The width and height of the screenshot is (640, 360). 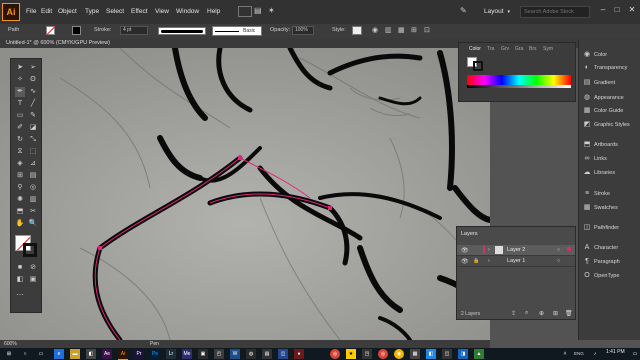 What do you see at coordinates (20, 176) in the screenshot?
I see `mesh-tool-icon: ⊞` at bounding box center [20, 176].